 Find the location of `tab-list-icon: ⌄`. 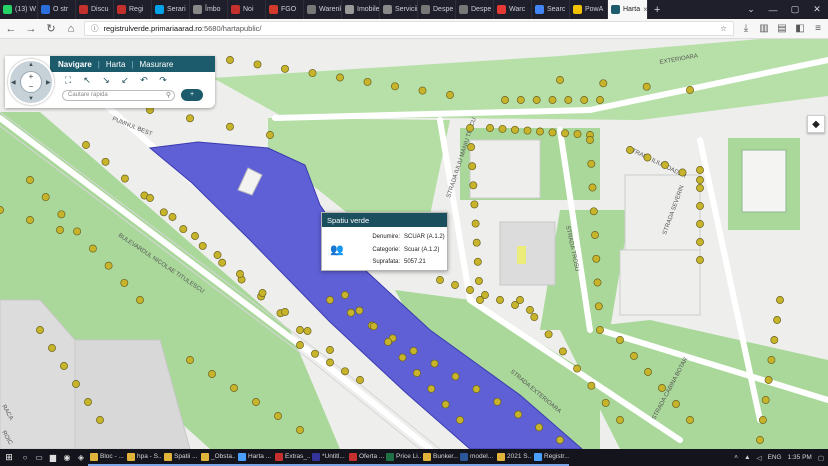

tab-list-icon: ⌄ is located at coordinates (751, 9).